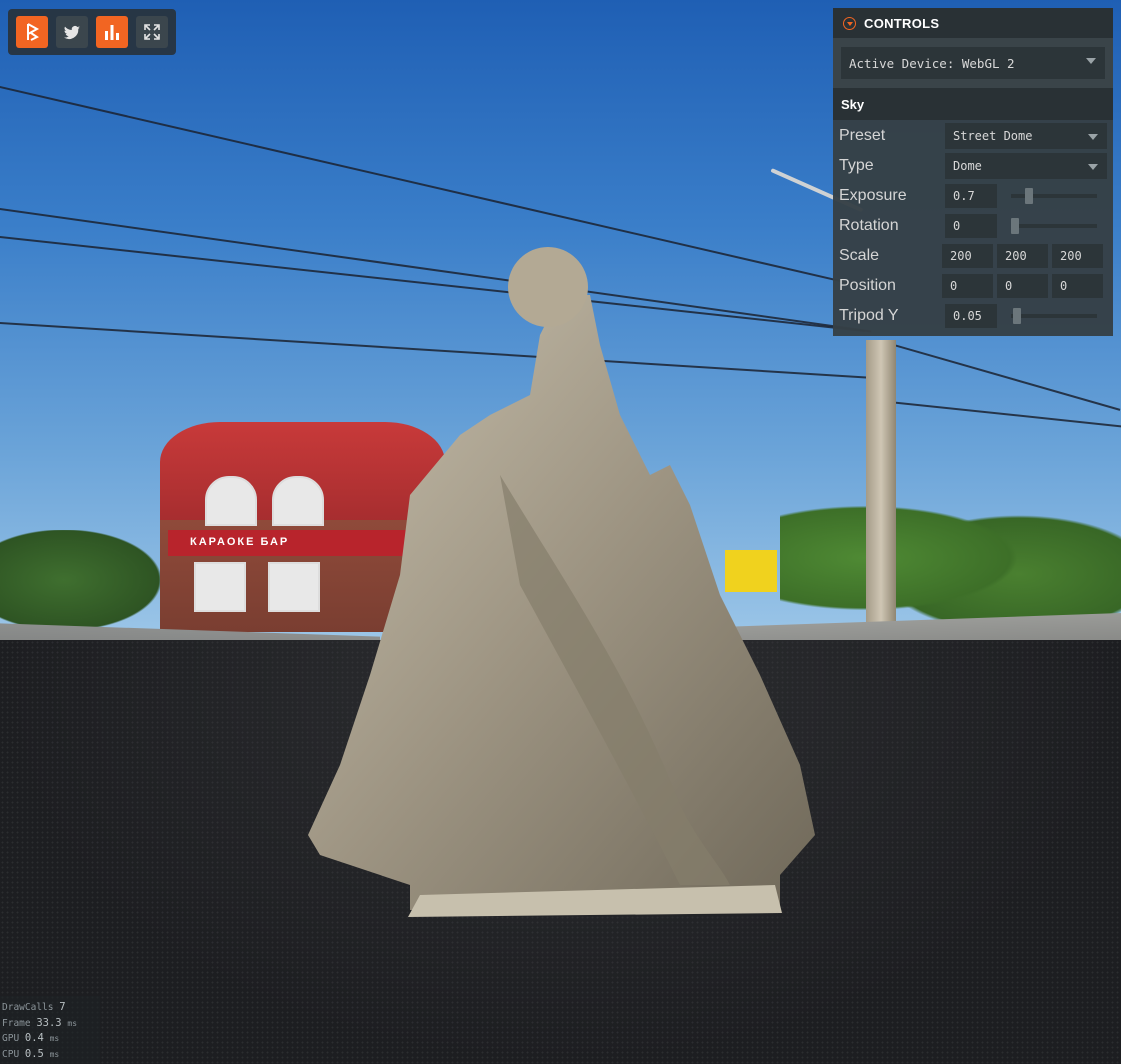  I want to click on section-title: Sky, so click(853, 104).